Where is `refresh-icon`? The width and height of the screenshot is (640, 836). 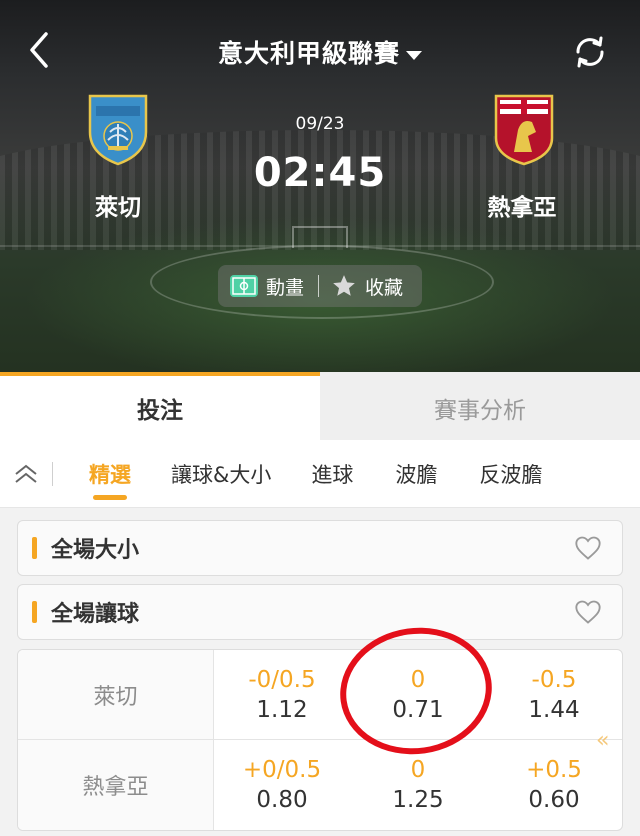
refresh-icon is located at coordinates (590, 52).